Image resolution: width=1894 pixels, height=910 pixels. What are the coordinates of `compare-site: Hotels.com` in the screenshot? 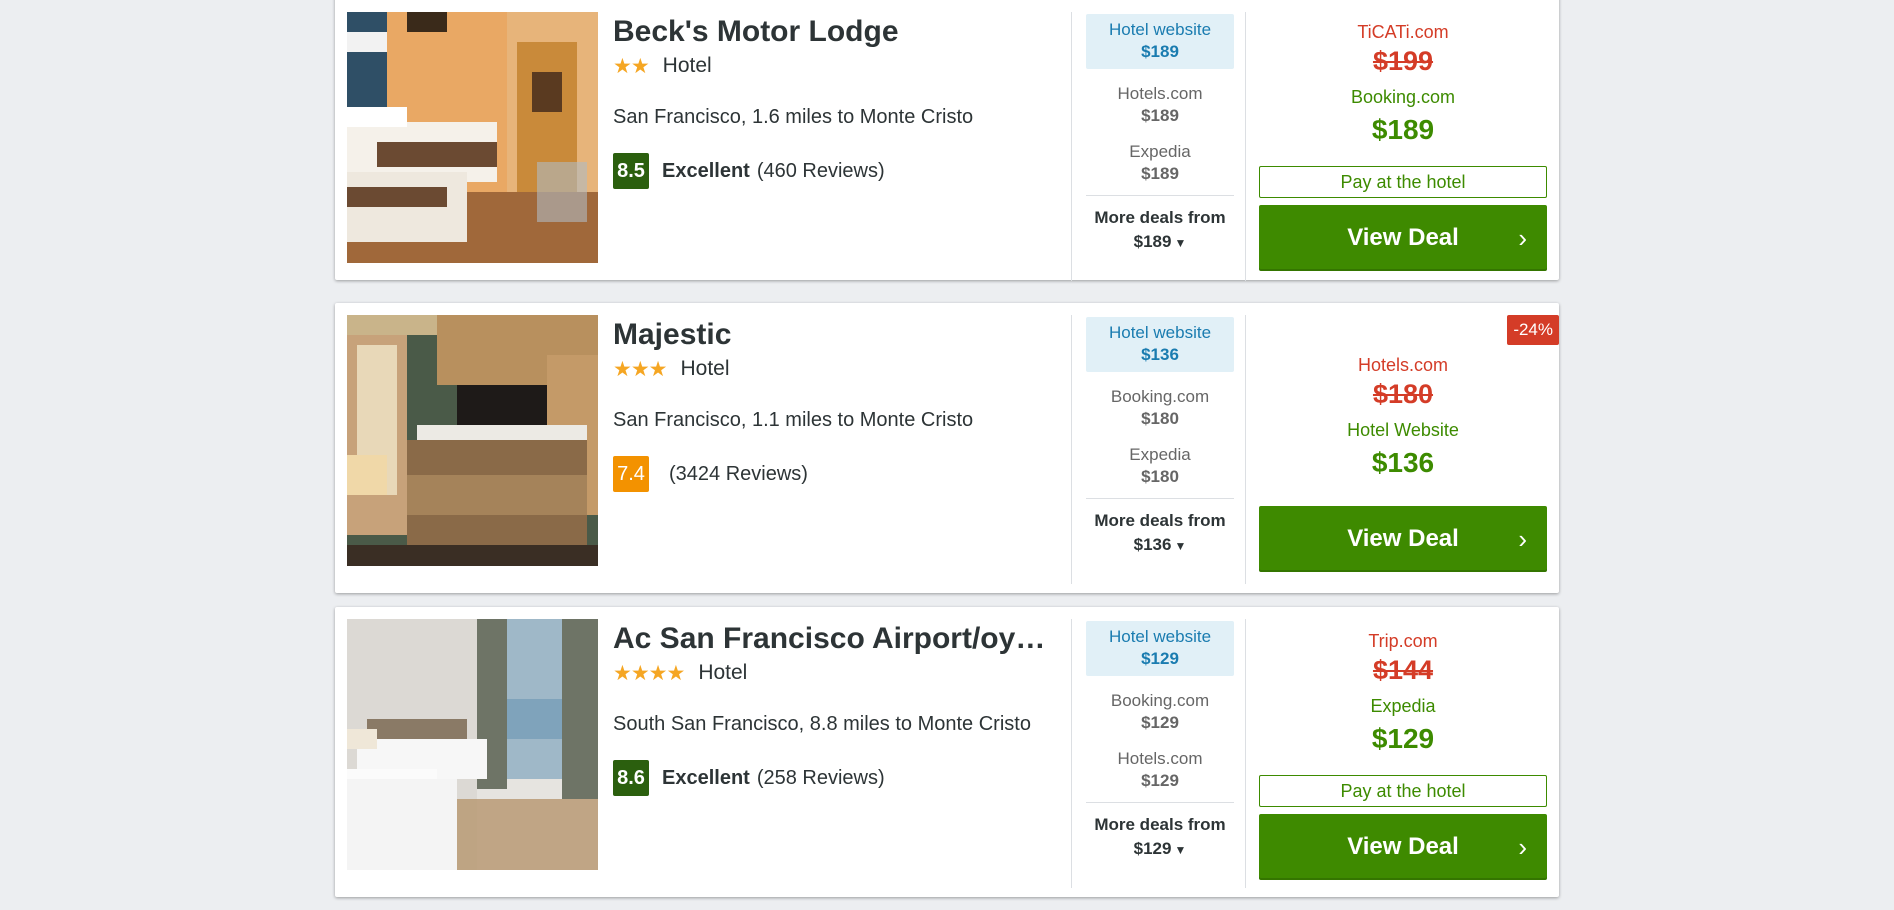 It's located at (1403, 365).